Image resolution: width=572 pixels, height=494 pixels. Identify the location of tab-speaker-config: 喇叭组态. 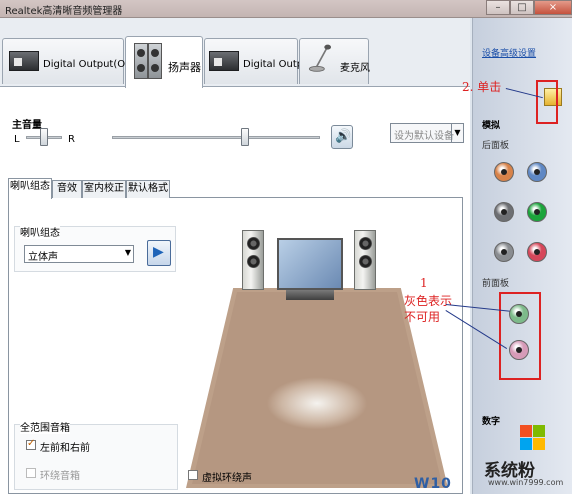
(30, 188).